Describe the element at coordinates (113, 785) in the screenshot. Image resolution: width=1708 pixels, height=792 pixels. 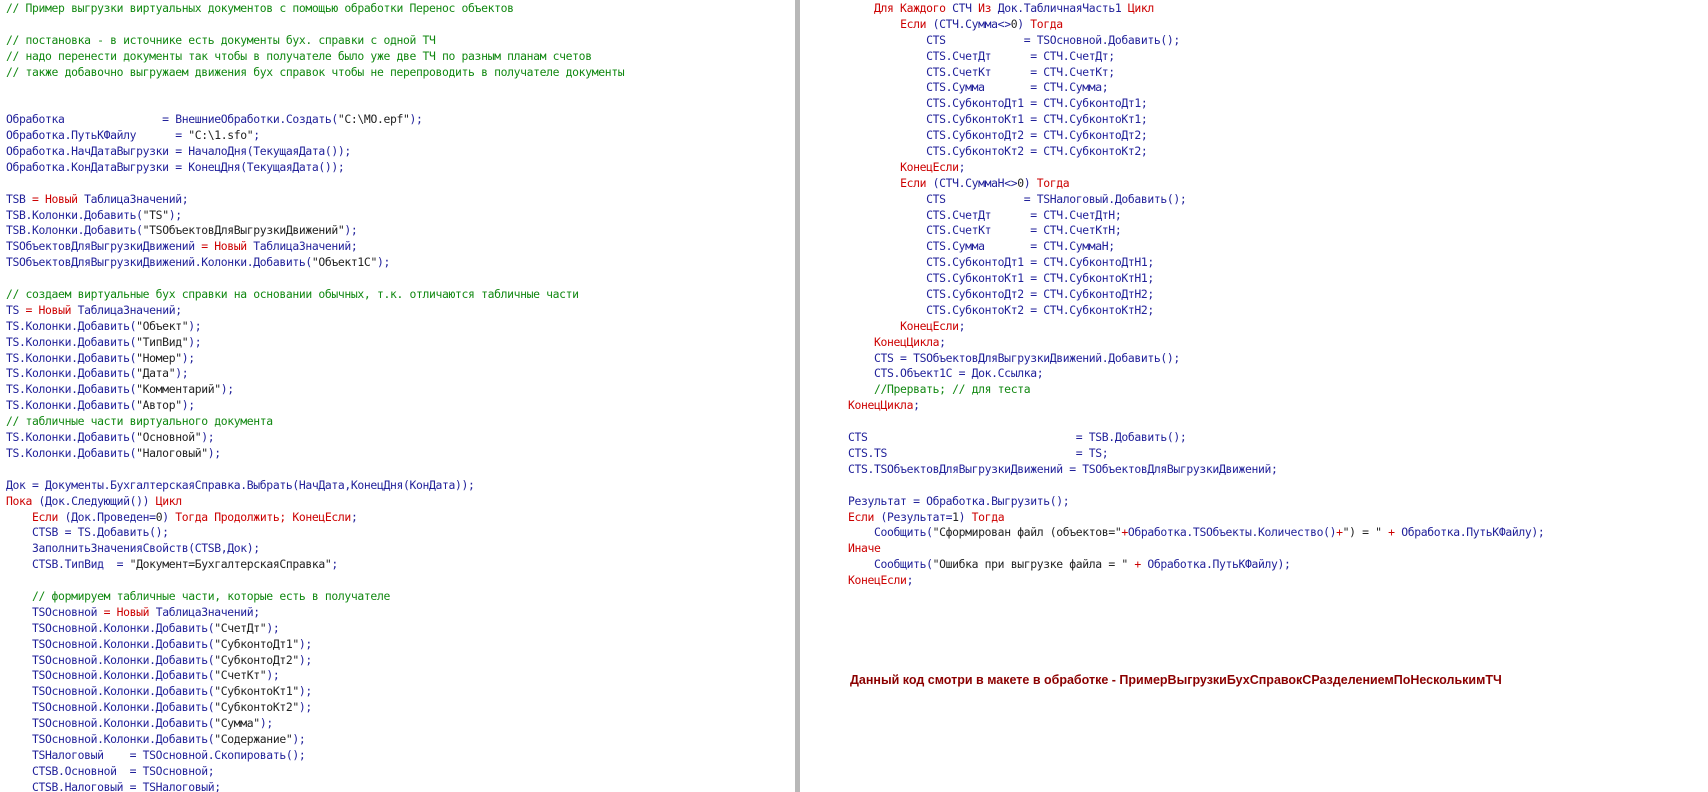
I see `code-token: CTSB.Налоговый = TSНалоговый;` at that location.